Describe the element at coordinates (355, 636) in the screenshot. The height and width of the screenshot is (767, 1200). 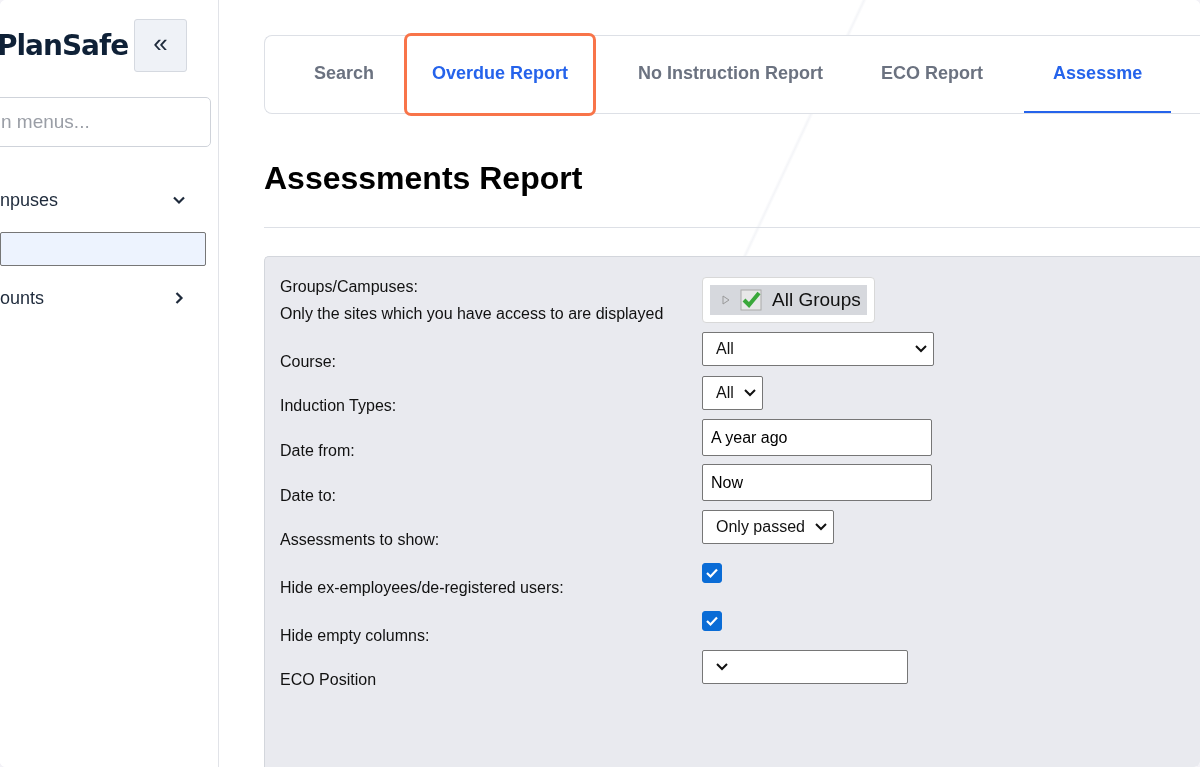
I see `field-label: Hide empty columns:` at that location.